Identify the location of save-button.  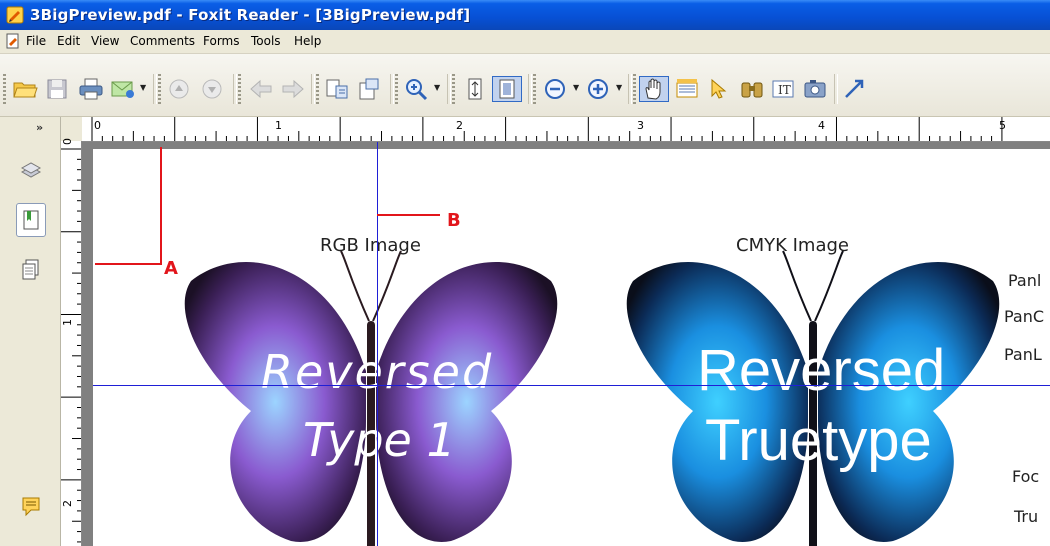
(57, 89).